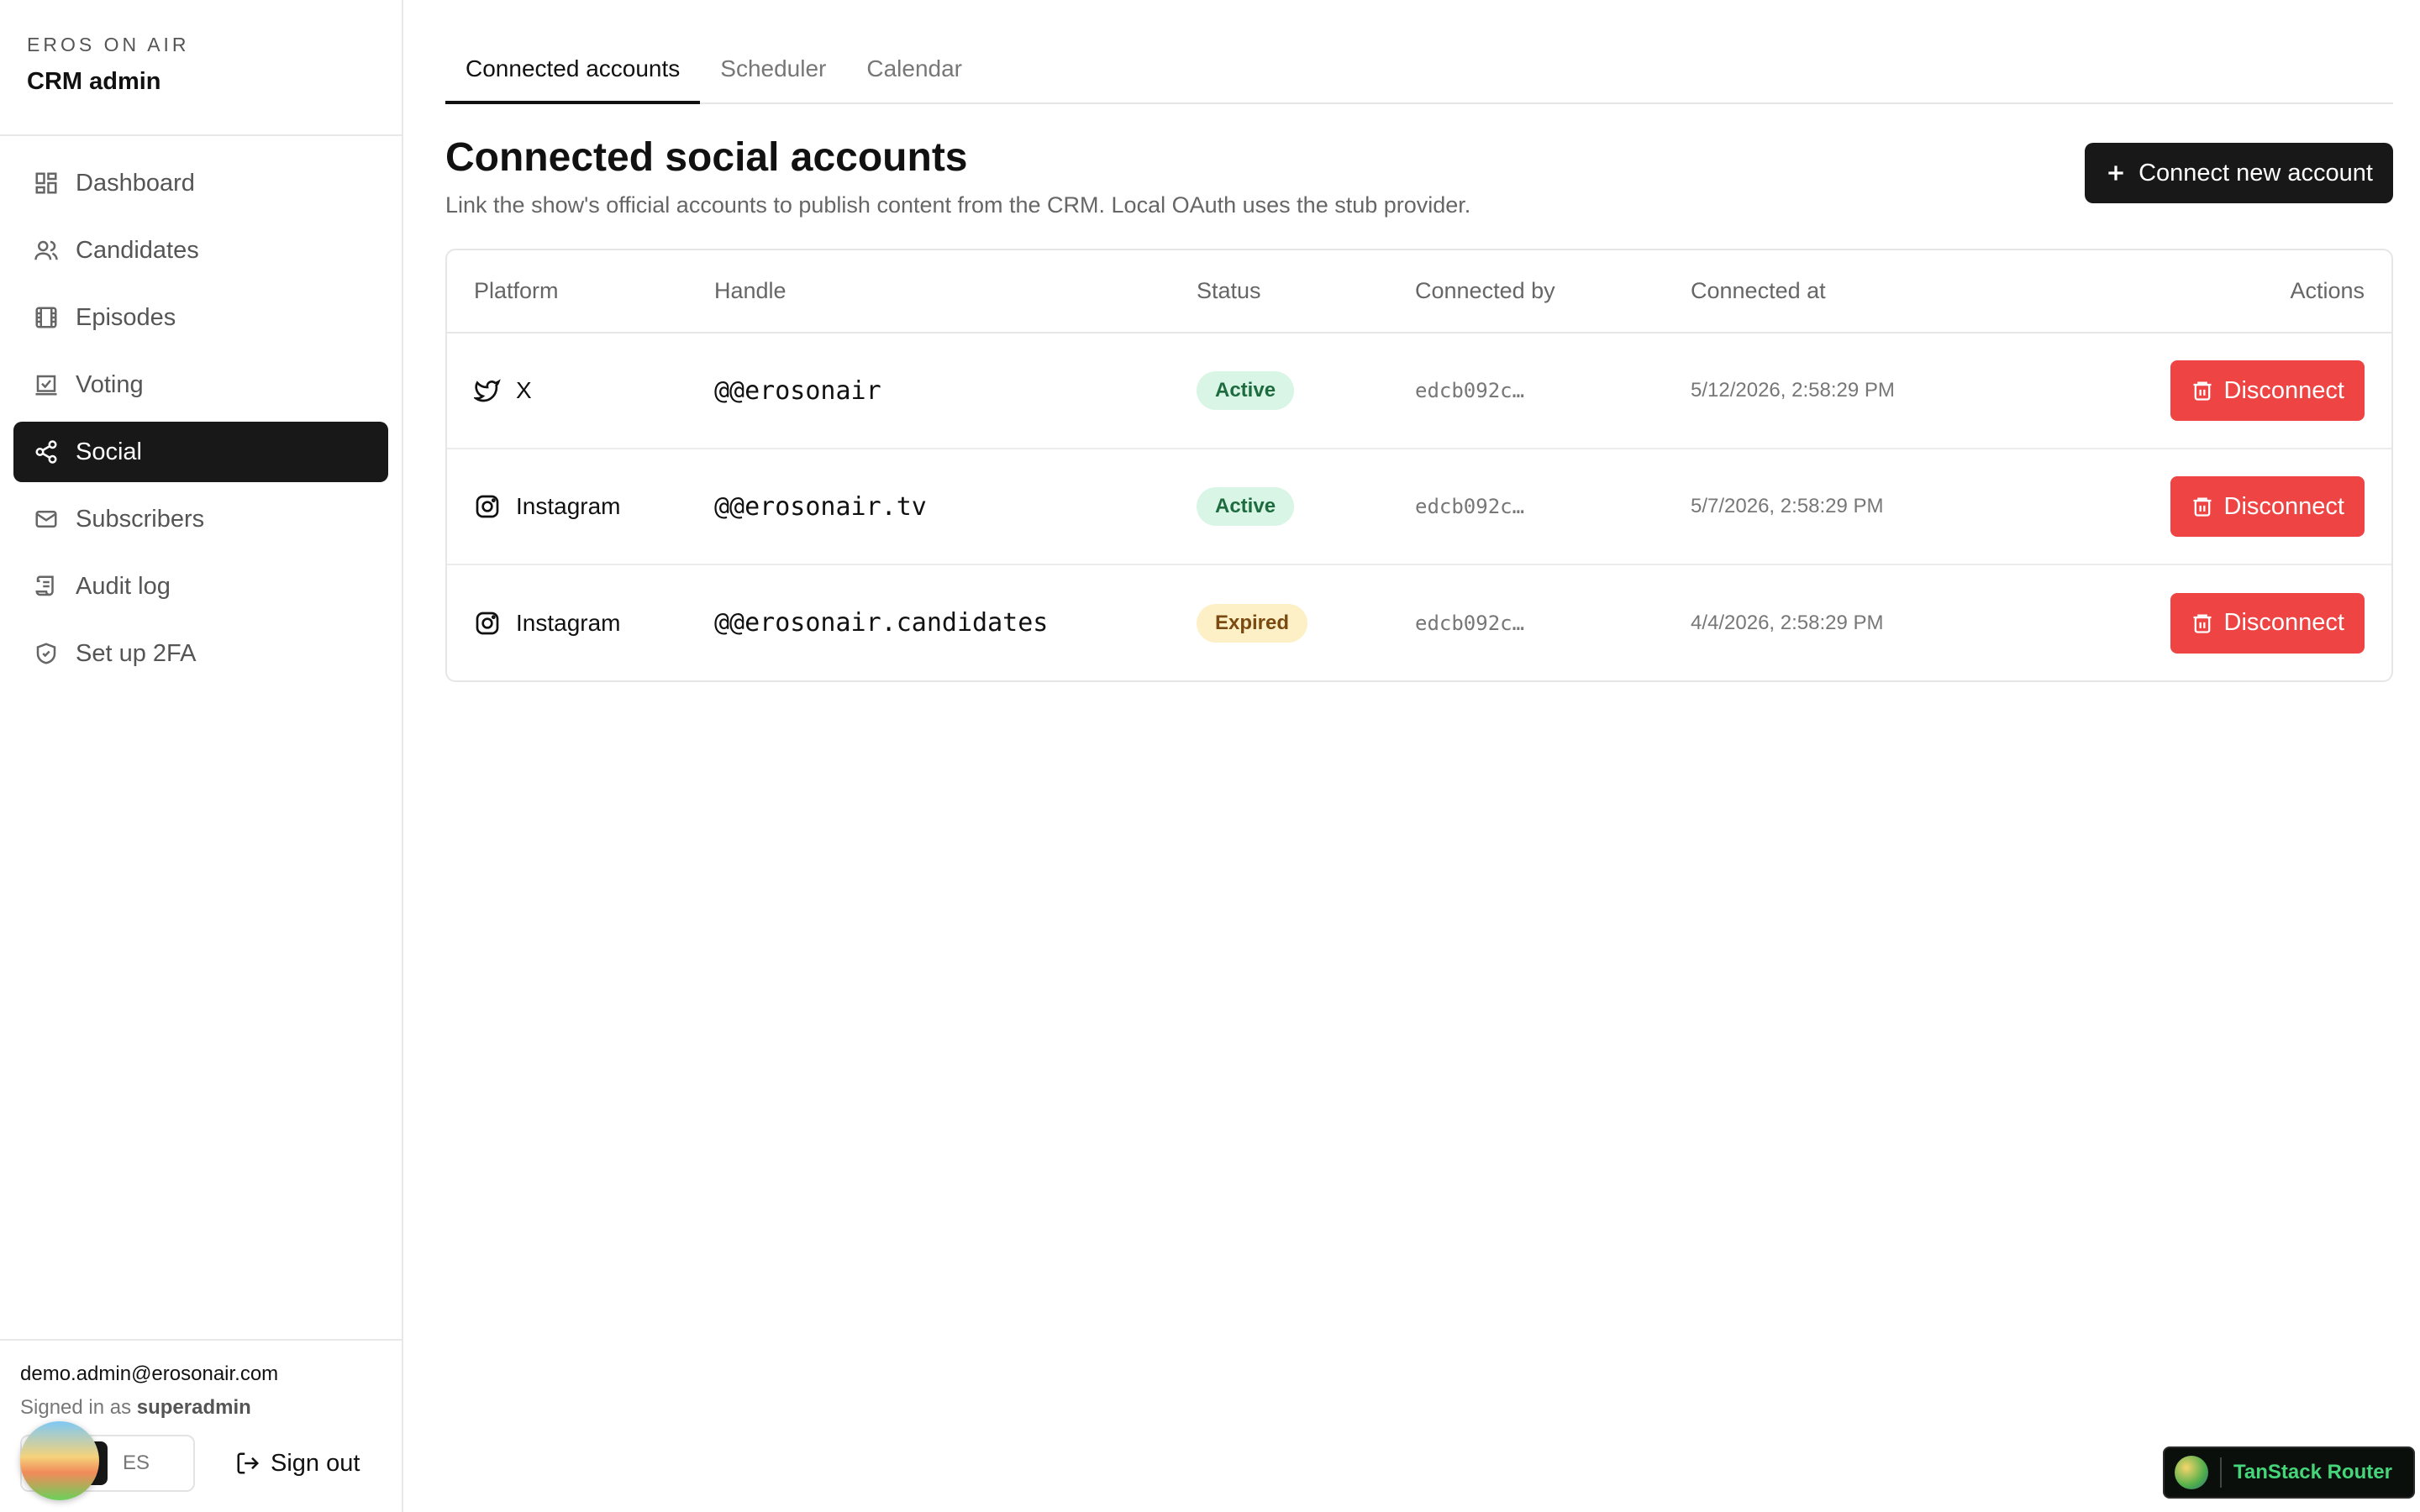 The image size is (2420, 1512). Describe the element at coordinates (2256, 172) in the screenshot. I see `connect-button-label: Connect new account` at that location.